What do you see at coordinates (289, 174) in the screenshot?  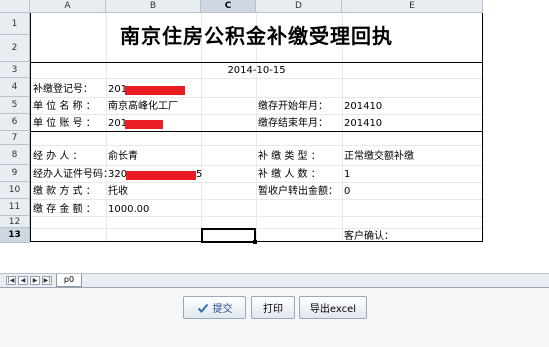 I see `supp-count-label: 补 缴 人 数 ：` at bounding box center [289, 174].